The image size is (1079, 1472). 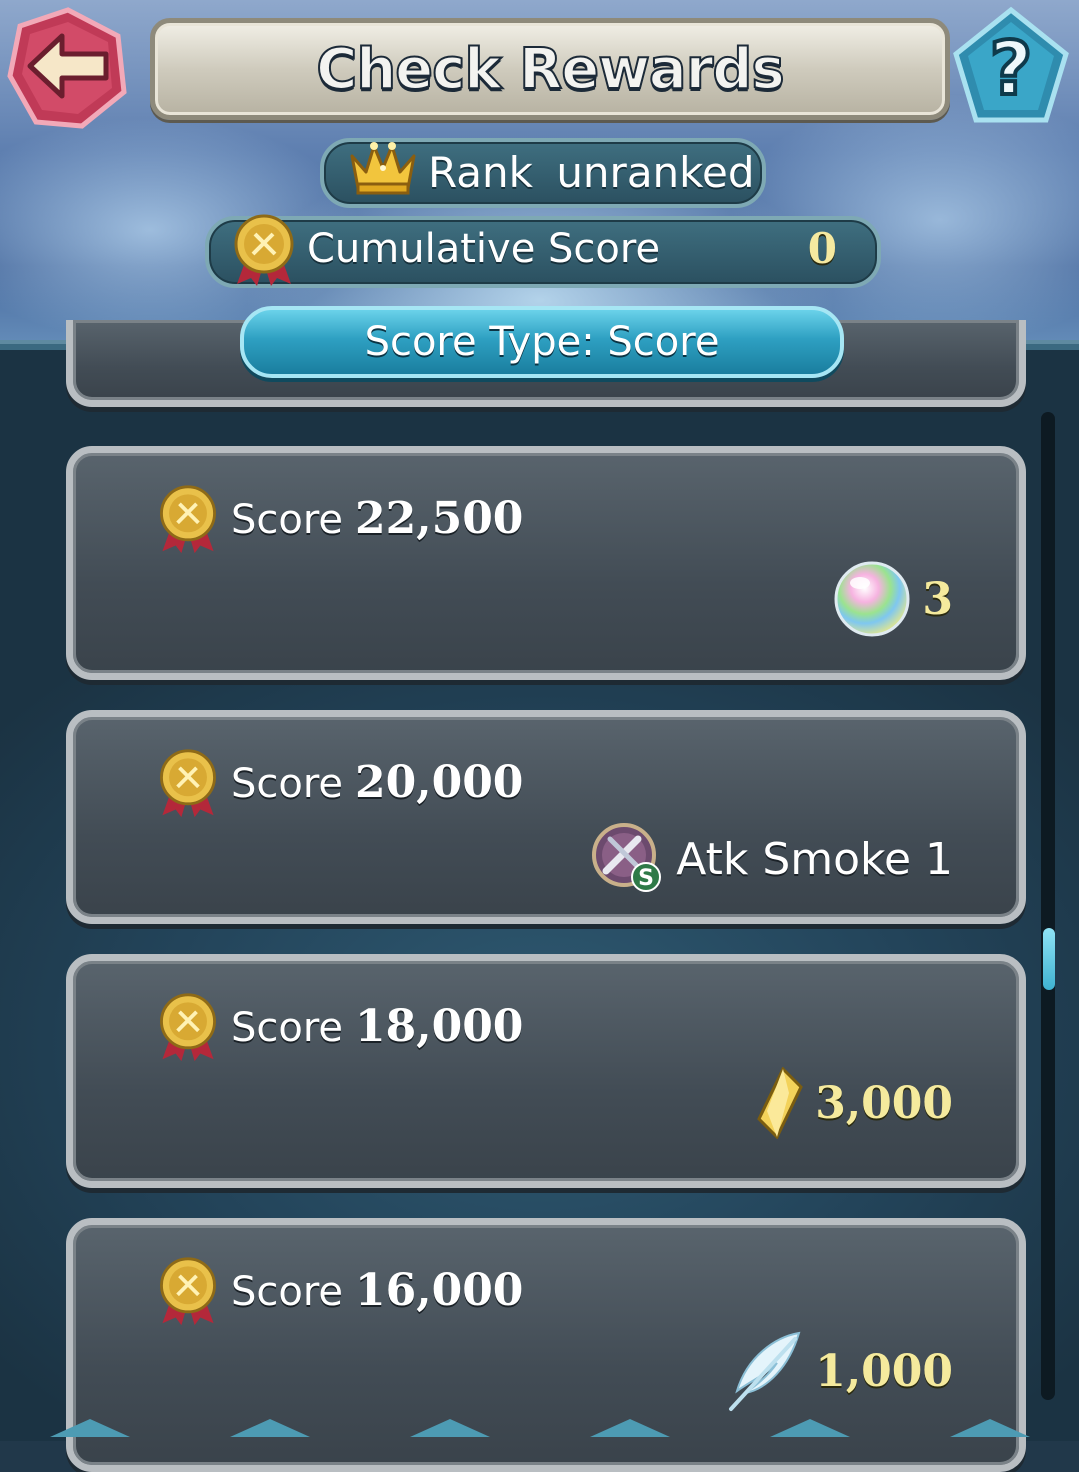 I want to click on cumulative-score-value: 0, so click(x=822, y=248).